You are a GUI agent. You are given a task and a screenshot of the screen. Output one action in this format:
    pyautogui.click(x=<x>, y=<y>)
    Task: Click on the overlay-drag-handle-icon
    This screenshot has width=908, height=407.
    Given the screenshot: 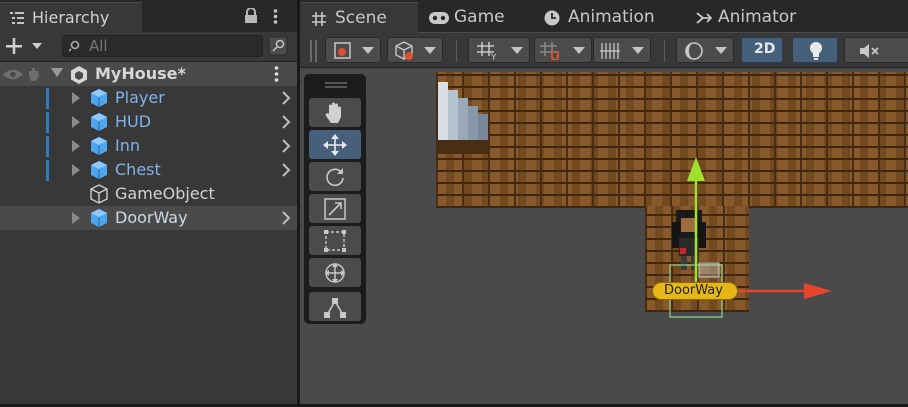 What is the action you would take?
    pyautogui.click(x=336, y=85)
    